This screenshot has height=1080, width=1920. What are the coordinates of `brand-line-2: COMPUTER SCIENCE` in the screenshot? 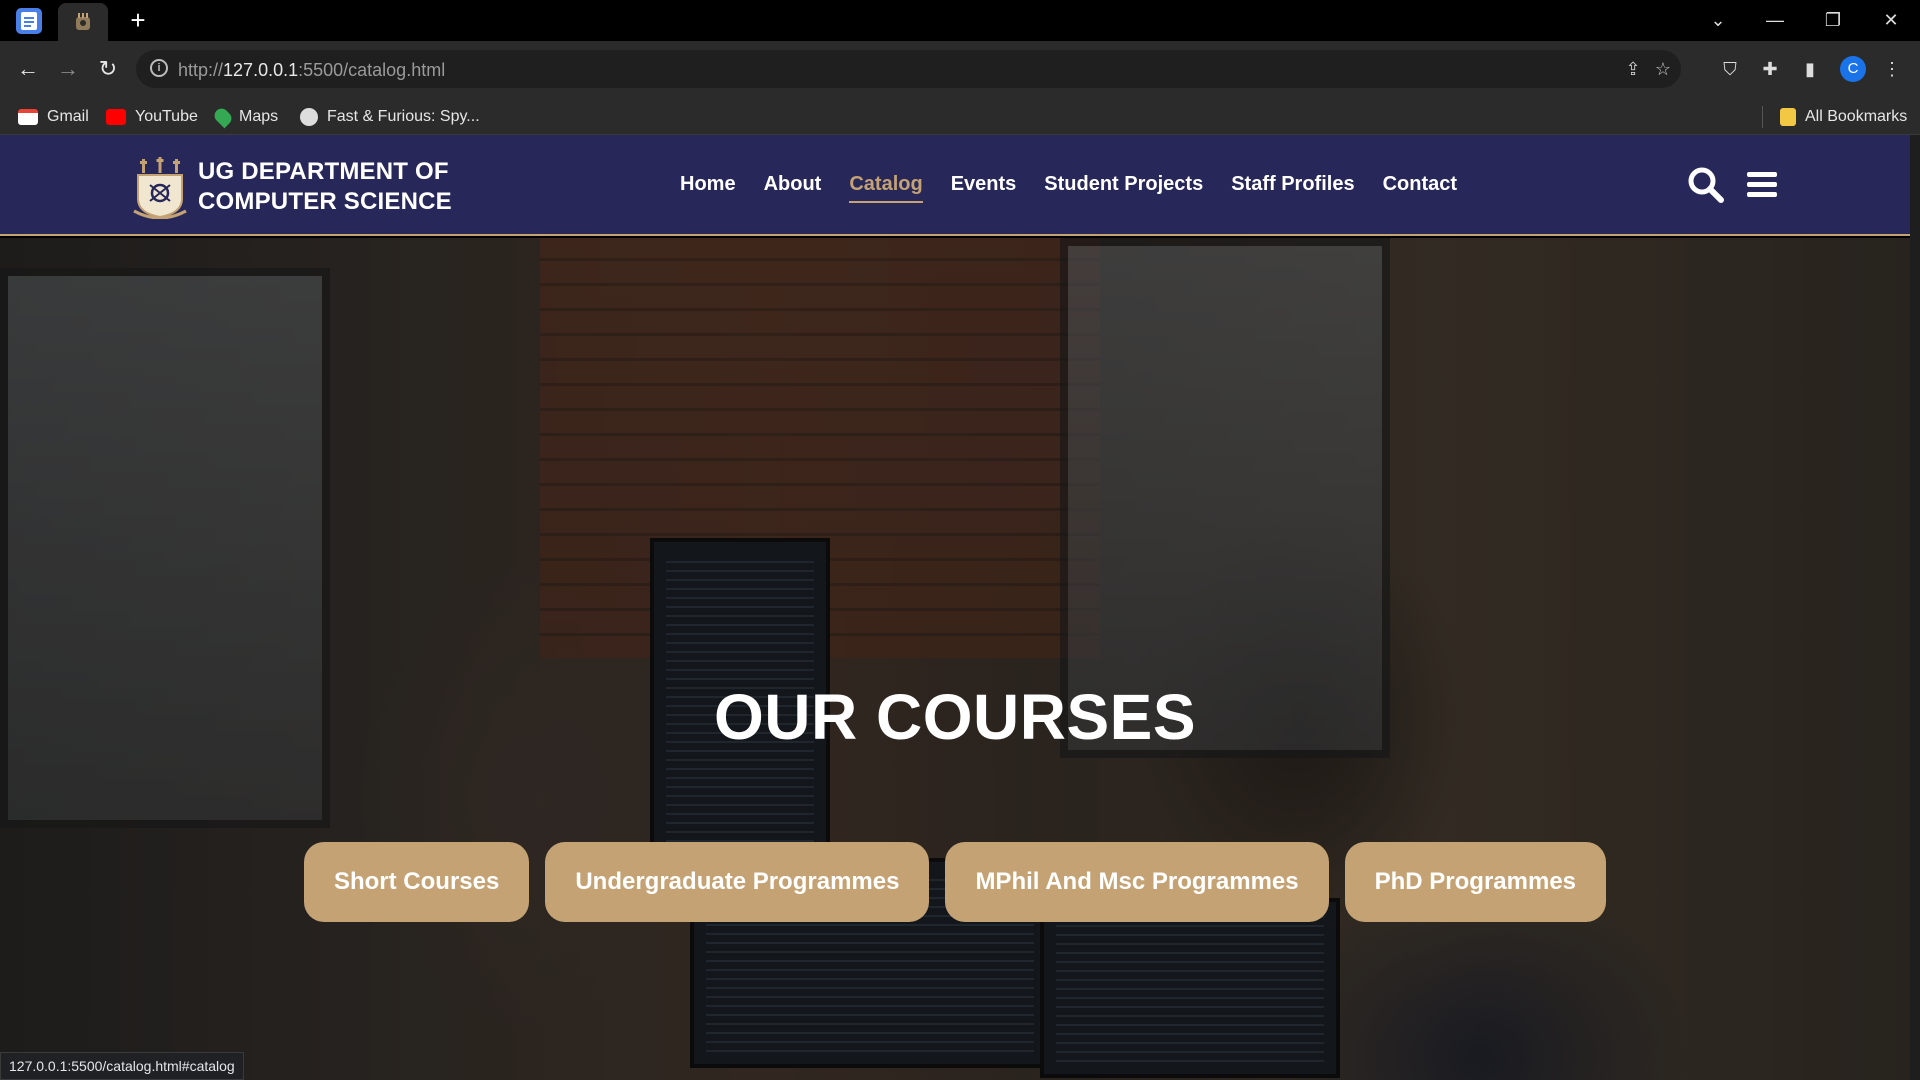 It's located at (325, 201).